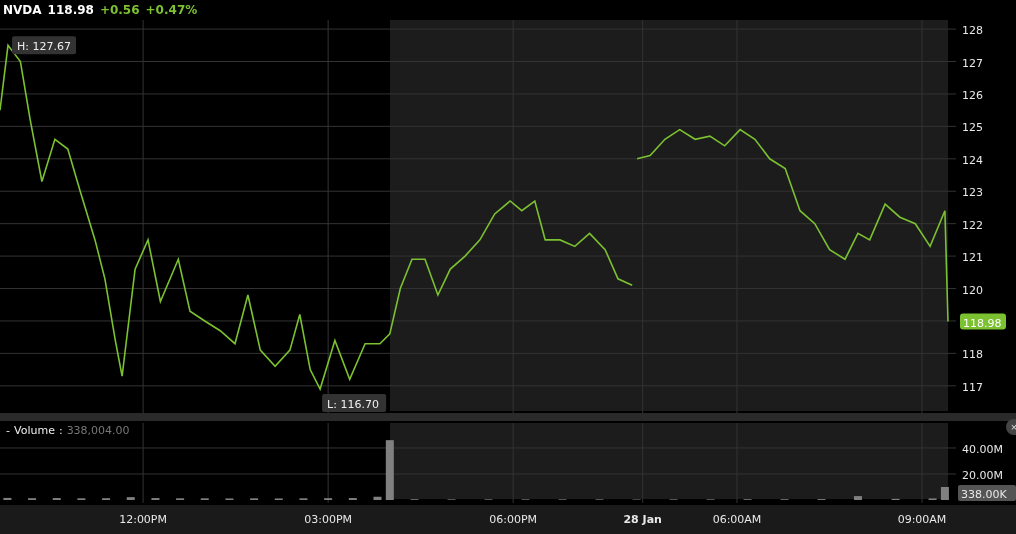  I want to click on time-axis-label: 03:00PM, so click(328, 519).